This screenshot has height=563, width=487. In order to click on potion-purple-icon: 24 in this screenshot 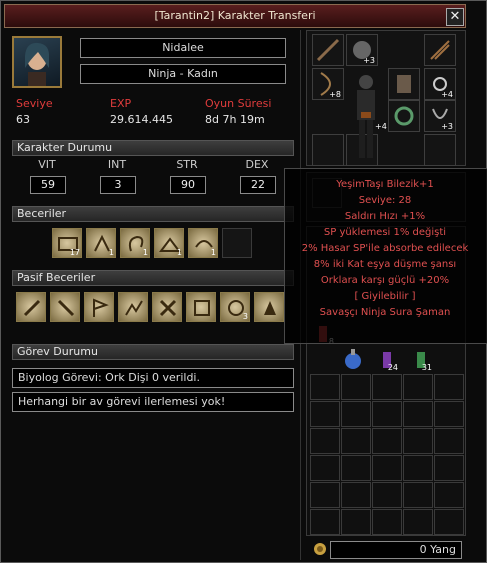, I will do `click(387, 359)`.